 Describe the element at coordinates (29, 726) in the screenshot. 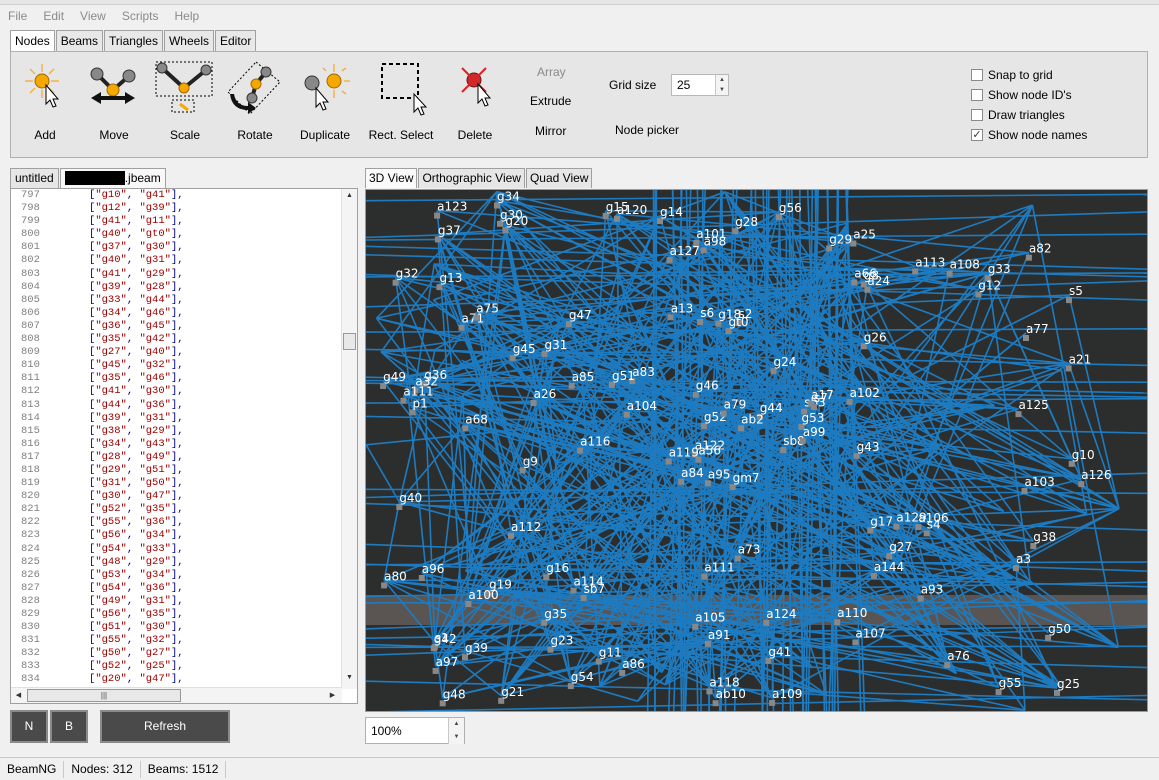

I see `n-button: N` at that location.